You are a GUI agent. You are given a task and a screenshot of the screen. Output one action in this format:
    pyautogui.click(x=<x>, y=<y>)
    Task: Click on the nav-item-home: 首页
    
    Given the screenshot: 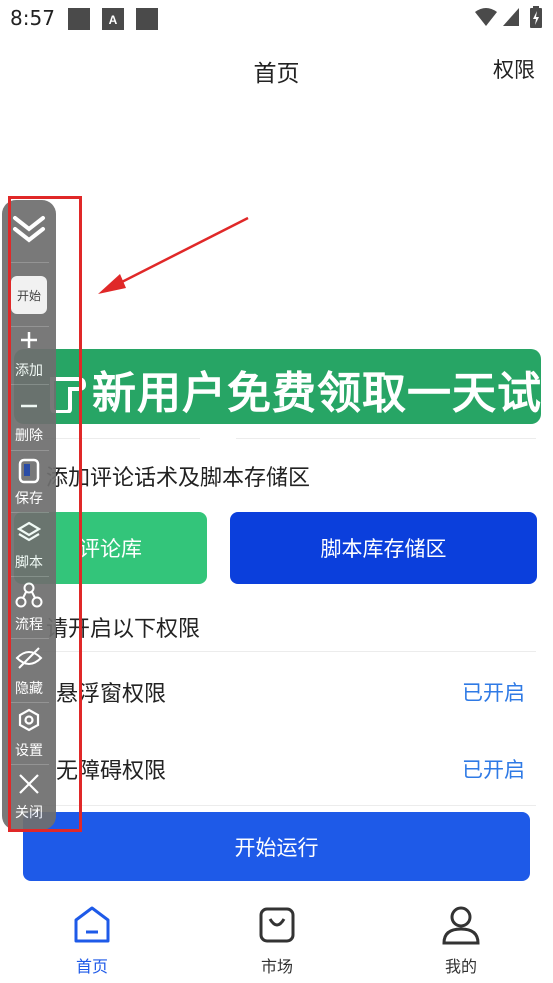 What is the action you would take?
    pyautogui.click(x=92, y=939)
    